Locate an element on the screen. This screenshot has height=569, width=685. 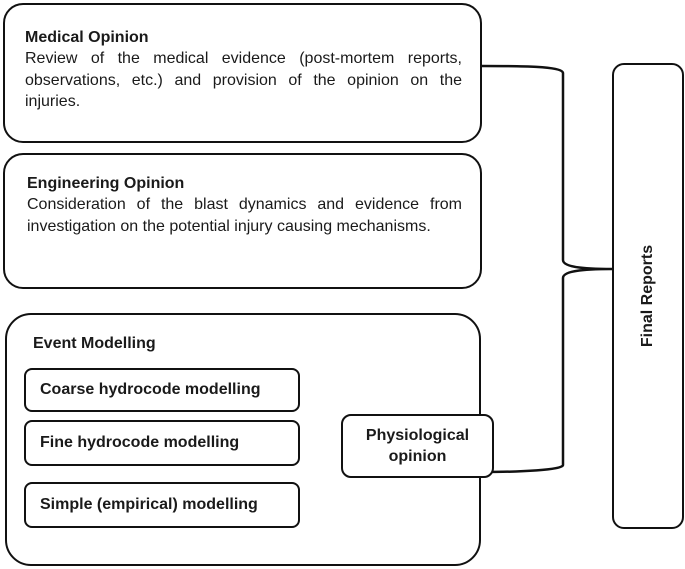
event-modelling-title: Event Modelling is located at coordinates (94, 343).